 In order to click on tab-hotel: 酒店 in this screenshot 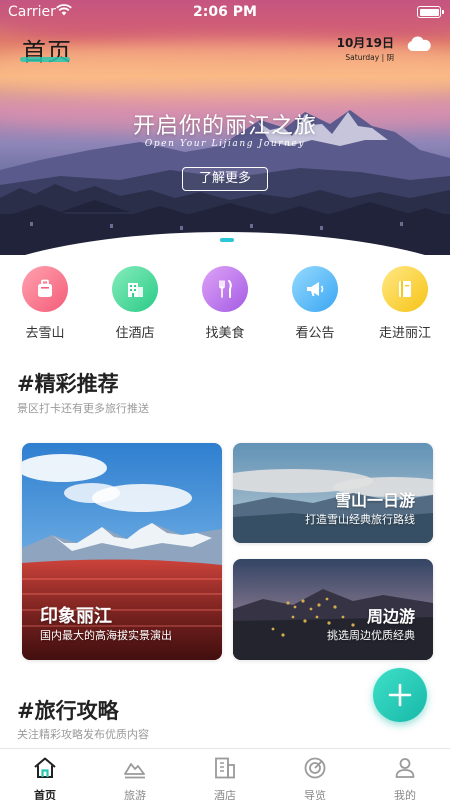, I will do `click(225, 777)`.